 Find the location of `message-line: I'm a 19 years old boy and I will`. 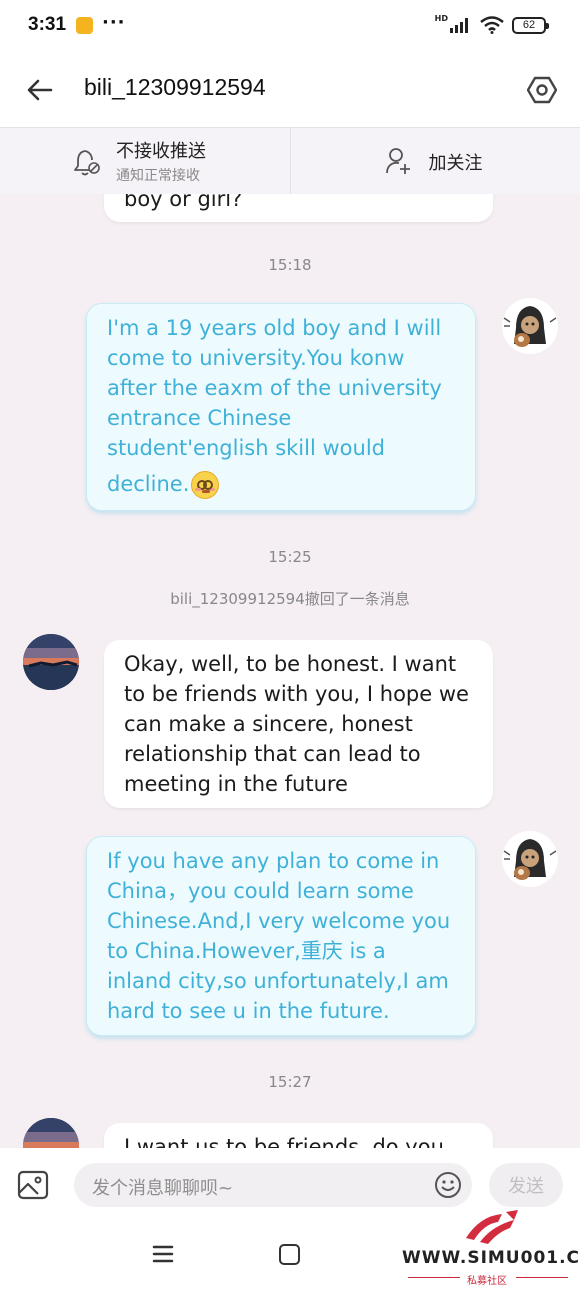

message-line: I'm a 19 years old boy and I will is located at coordinates (274, 328).